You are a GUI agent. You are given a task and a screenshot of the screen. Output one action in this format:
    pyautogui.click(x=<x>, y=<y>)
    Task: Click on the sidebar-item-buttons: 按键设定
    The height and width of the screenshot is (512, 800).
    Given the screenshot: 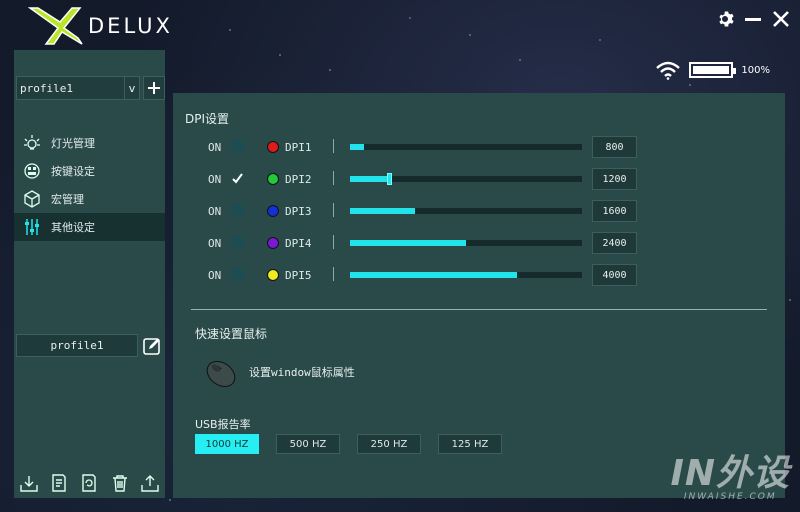 What is the action you would take?
    pyautogui.click(x=89, y=171)
    